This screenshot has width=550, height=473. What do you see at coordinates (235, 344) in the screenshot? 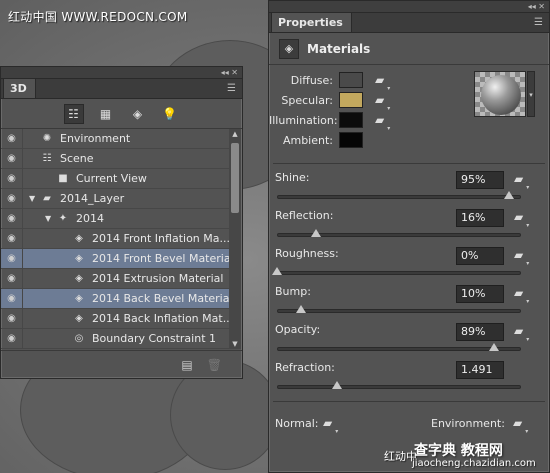
I see `scroll-down-icon: ▼` at bounding box center [235, 344].